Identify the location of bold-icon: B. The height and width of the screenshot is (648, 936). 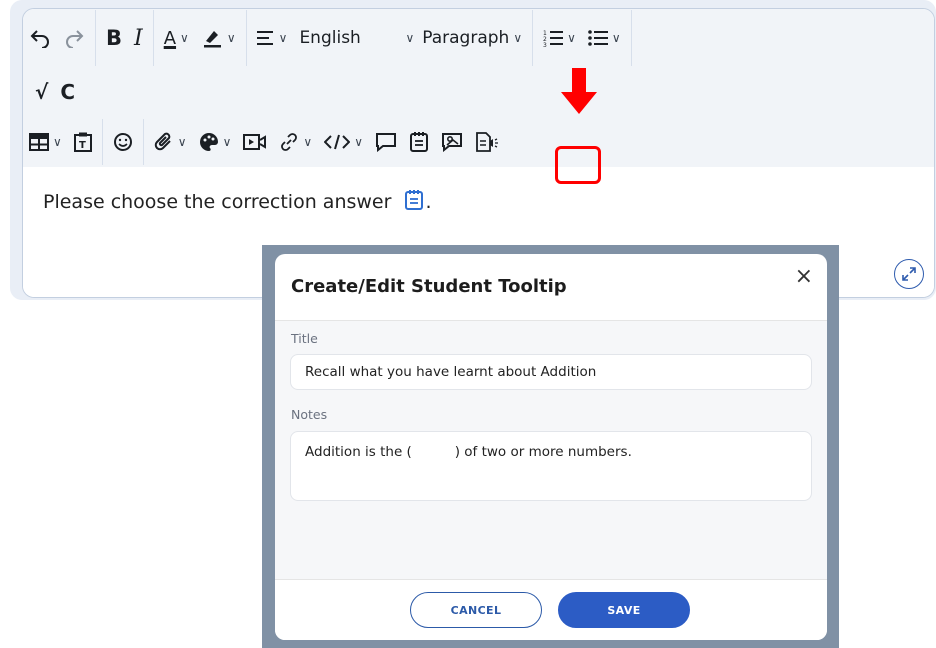
(114, 38).